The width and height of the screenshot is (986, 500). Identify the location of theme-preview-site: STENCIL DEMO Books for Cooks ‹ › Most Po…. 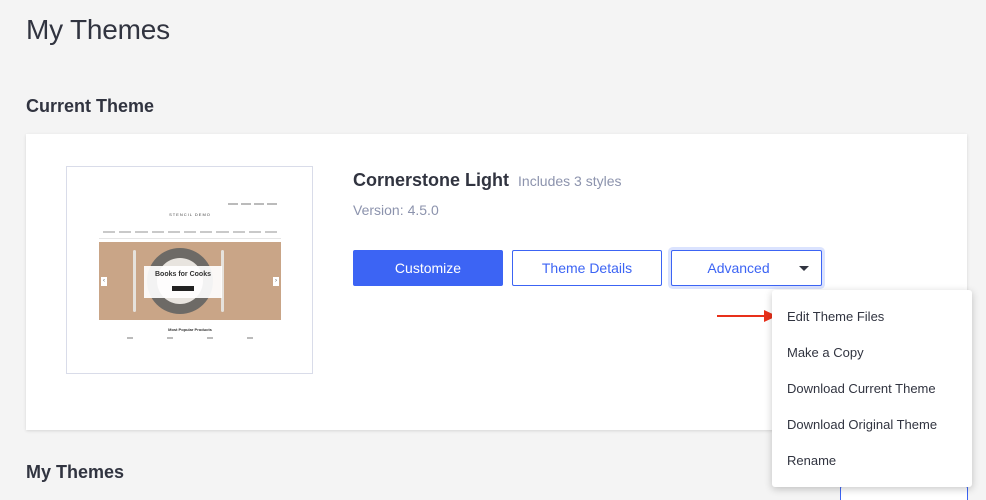
(190, 271).